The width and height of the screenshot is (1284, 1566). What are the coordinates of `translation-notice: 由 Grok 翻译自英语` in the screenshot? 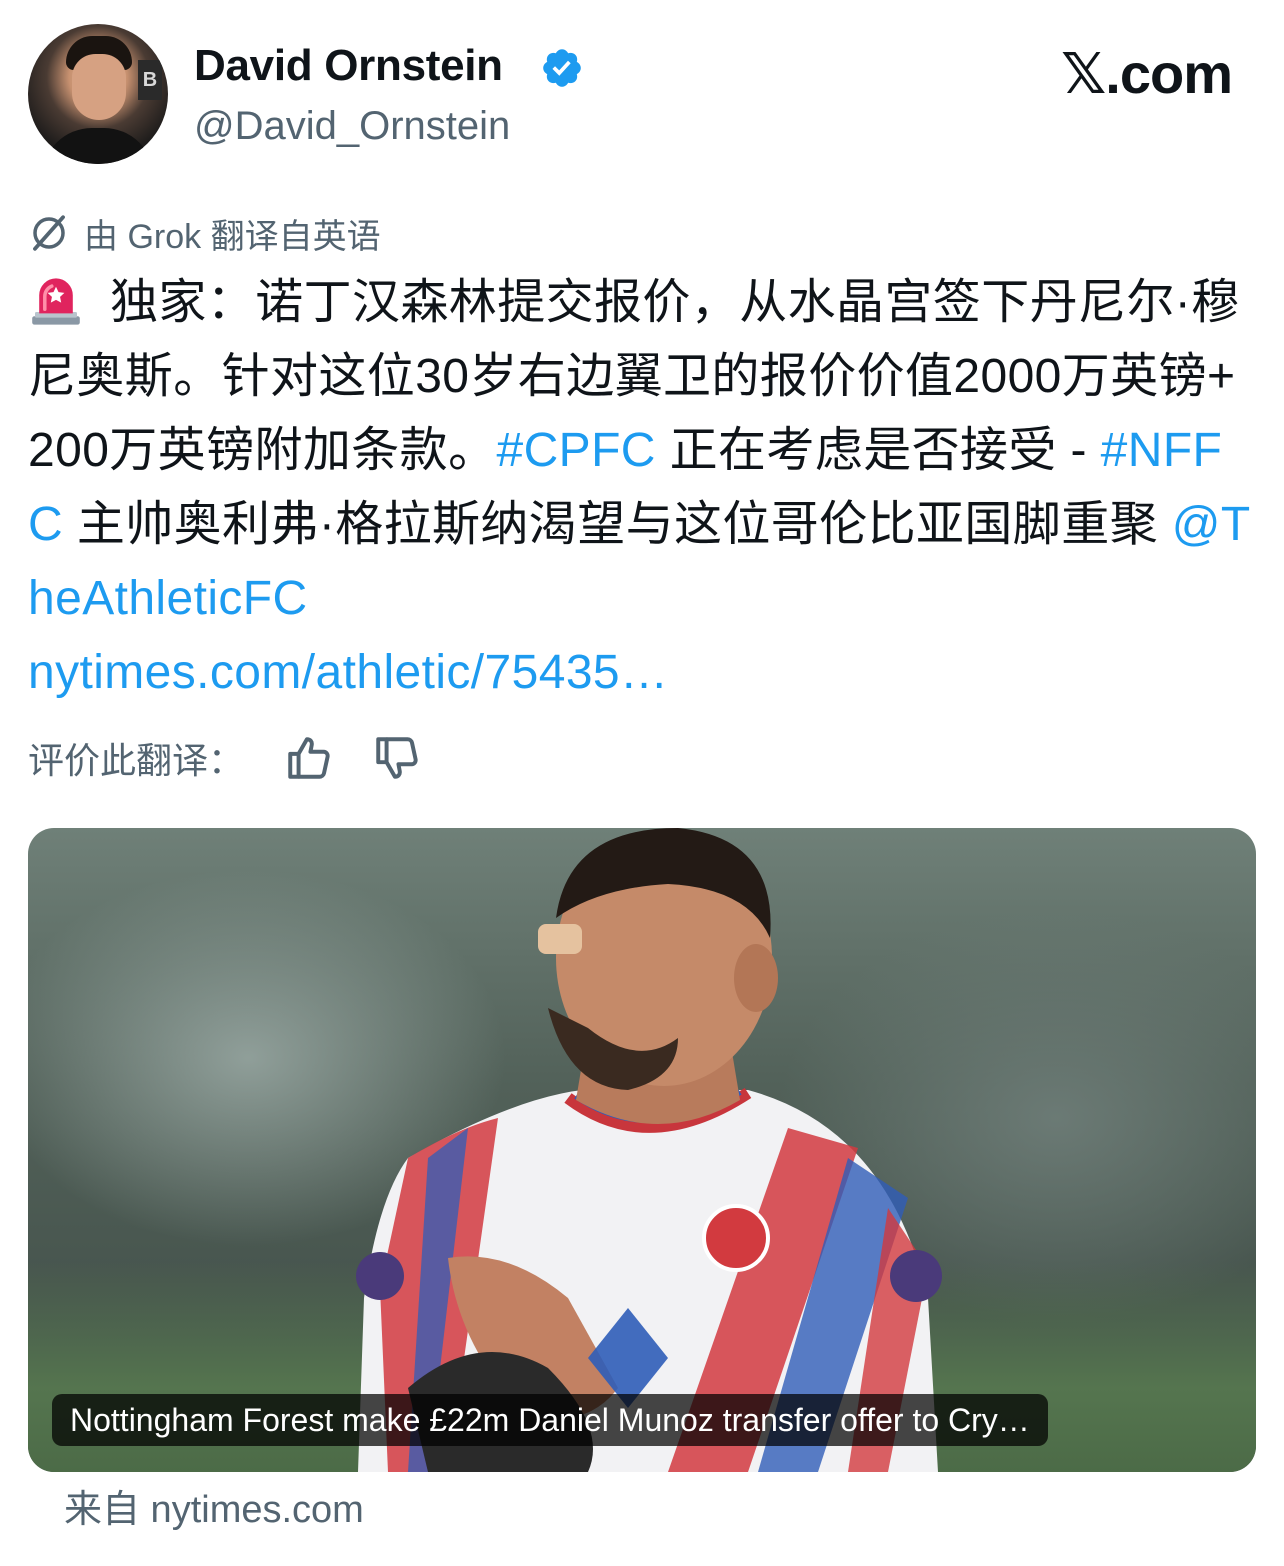 It's located at (204, 233).